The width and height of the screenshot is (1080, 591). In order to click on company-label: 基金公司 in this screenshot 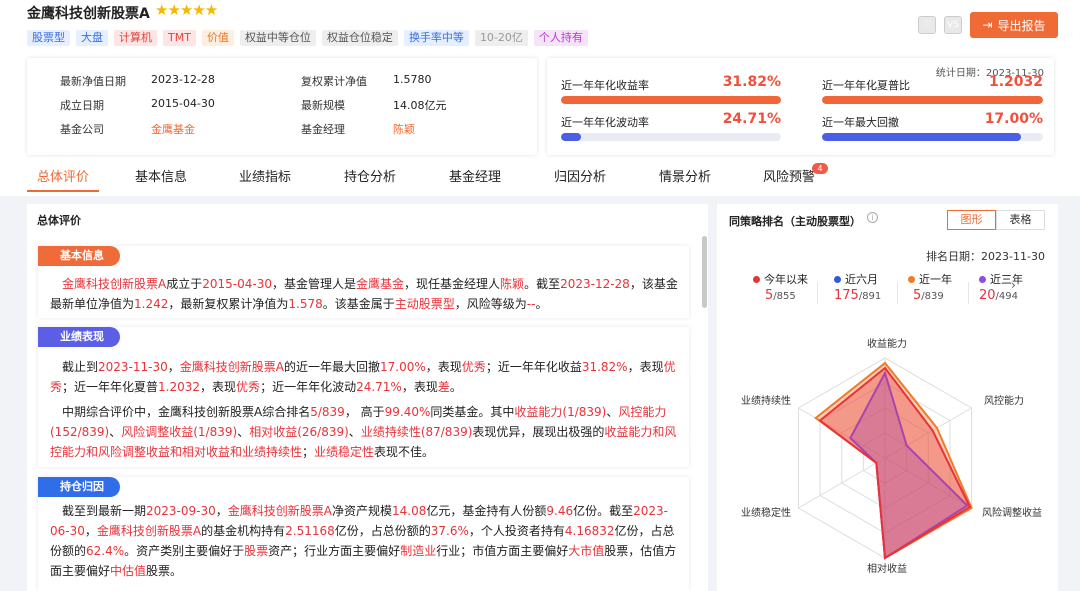, I will do `click(82, 129)`.